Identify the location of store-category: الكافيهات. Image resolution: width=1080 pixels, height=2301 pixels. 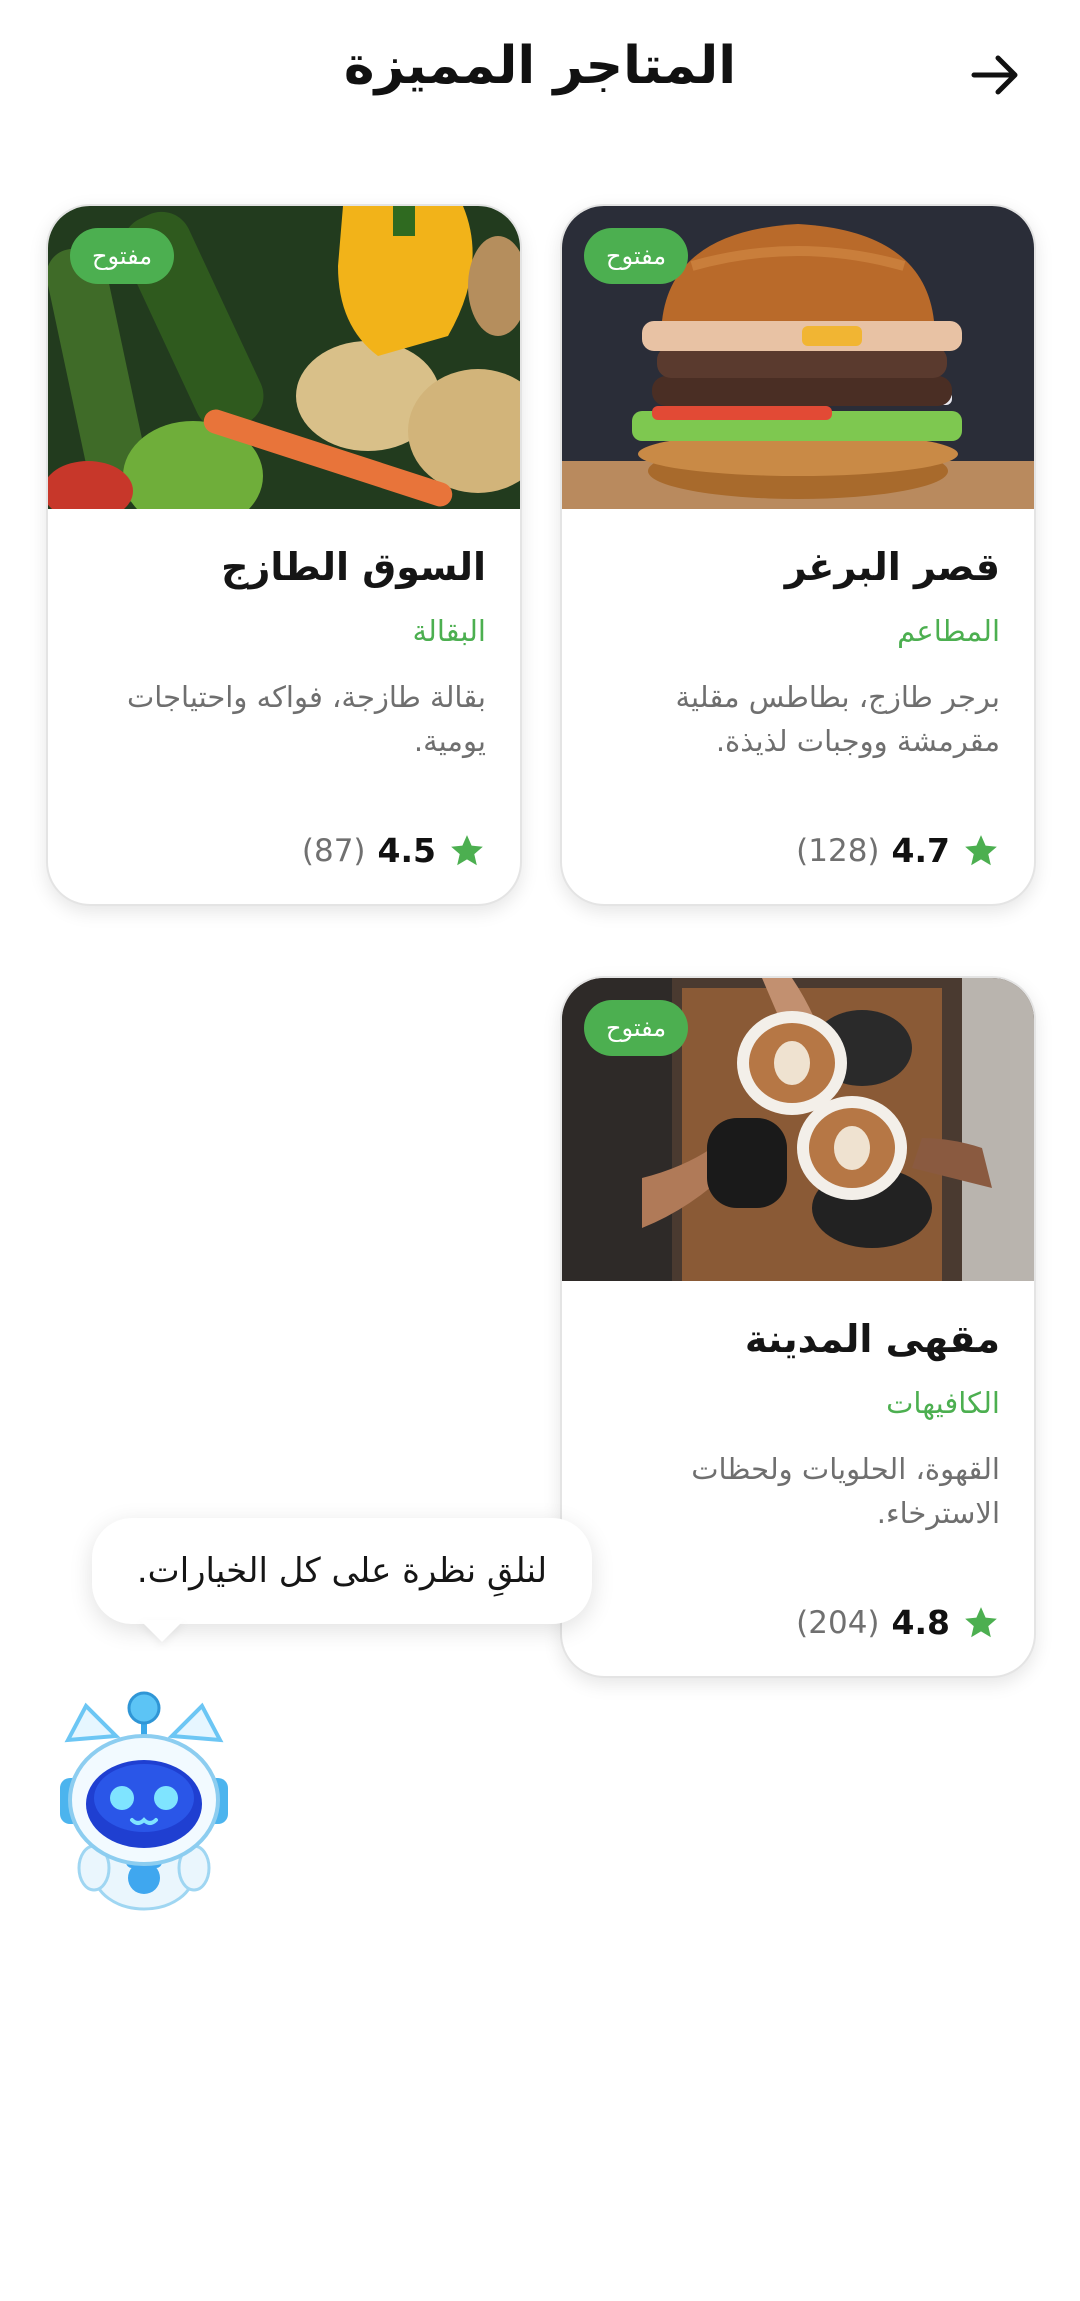
(943, 1403).